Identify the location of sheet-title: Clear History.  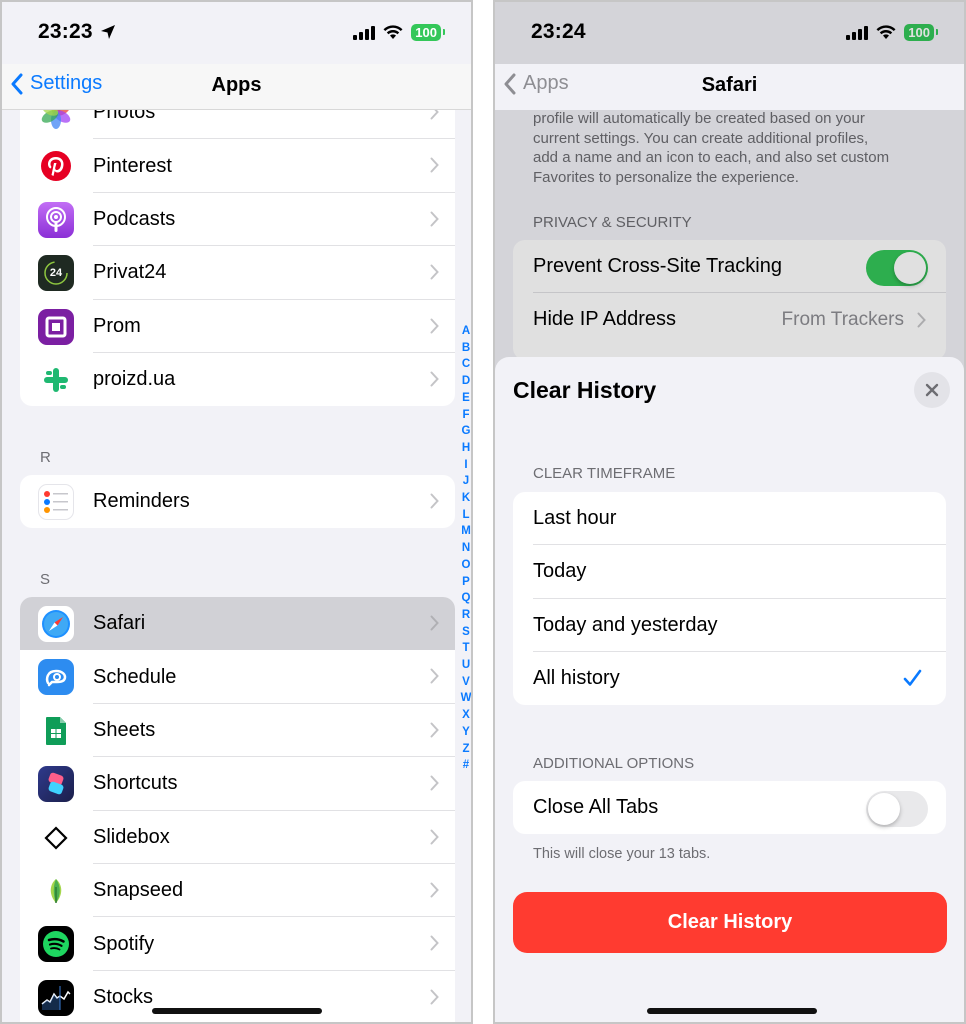
(585, 390).